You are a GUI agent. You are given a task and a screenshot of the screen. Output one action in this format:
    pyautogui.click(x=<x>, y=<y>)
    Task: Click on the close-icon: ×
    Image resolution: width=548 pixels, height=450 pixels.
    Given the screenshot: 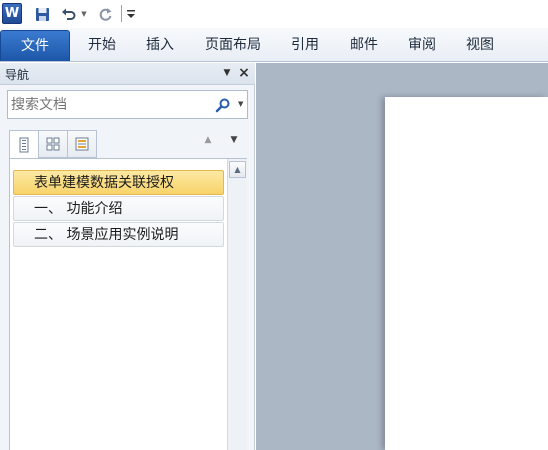 What is the action you would take?
    pyautogui.click(x=244, y=73)
    